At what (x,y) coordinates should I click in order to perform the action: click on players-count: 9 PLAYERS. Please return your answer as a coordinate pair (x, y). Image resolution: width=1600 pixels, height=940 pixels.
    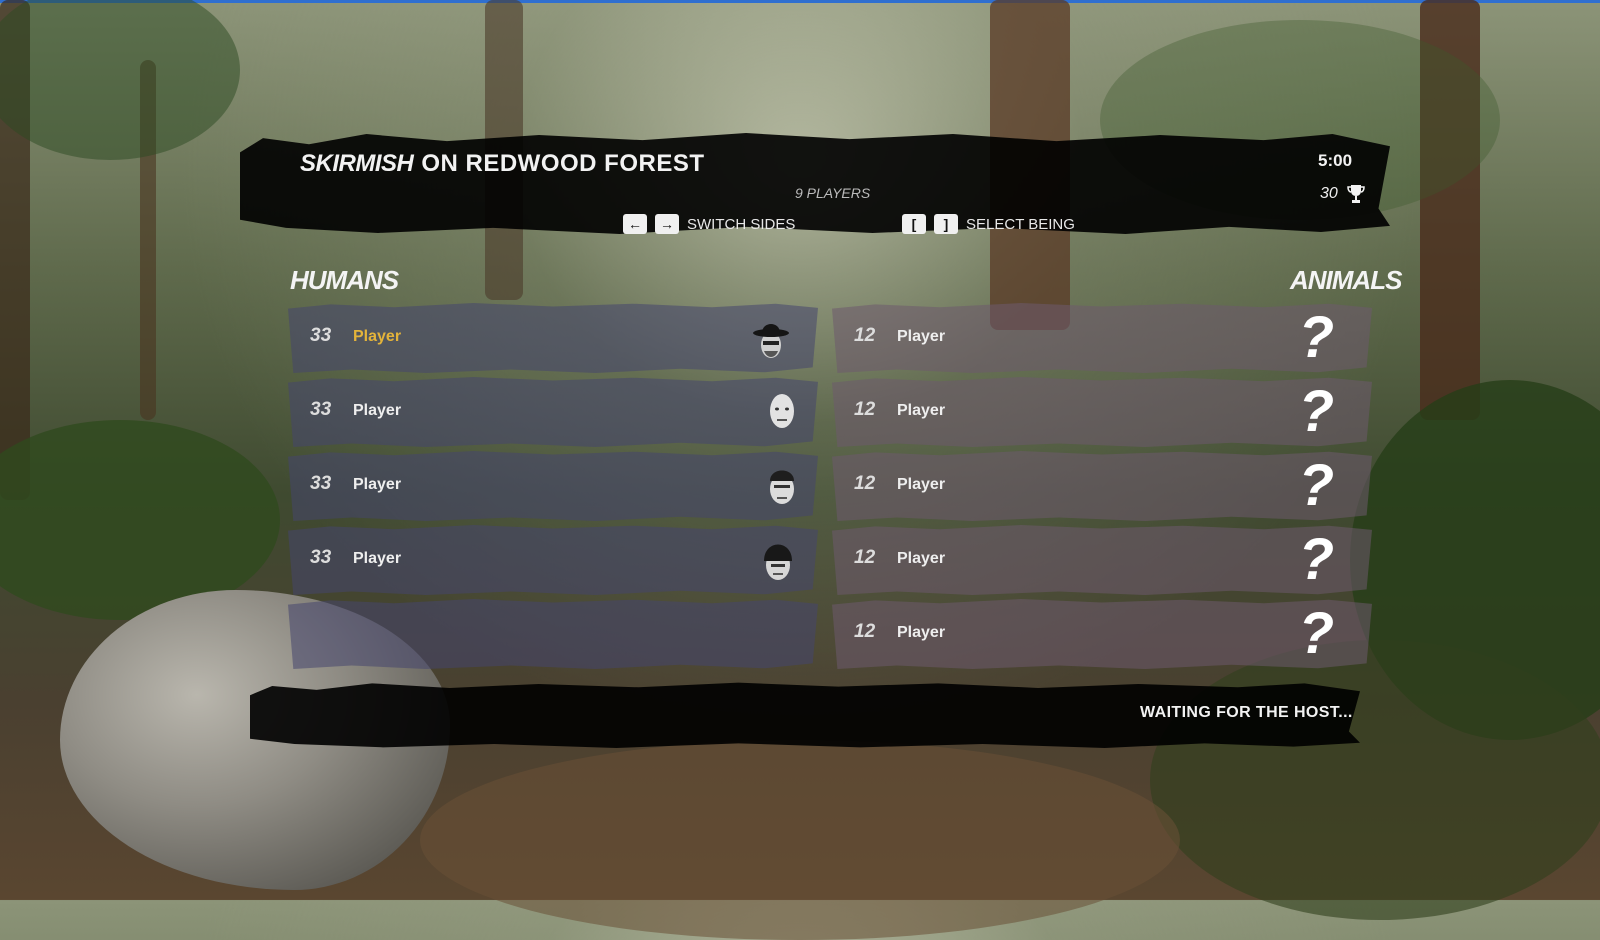
    Looking at the image, I should click on (833, 193).